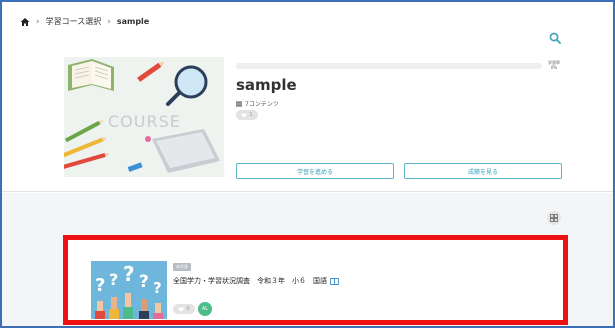 The width and height of the screenshot is (615, 328). Describe the element at coordinates (239, 103) in the screenshot. I see `contents-list-icon` at that location.